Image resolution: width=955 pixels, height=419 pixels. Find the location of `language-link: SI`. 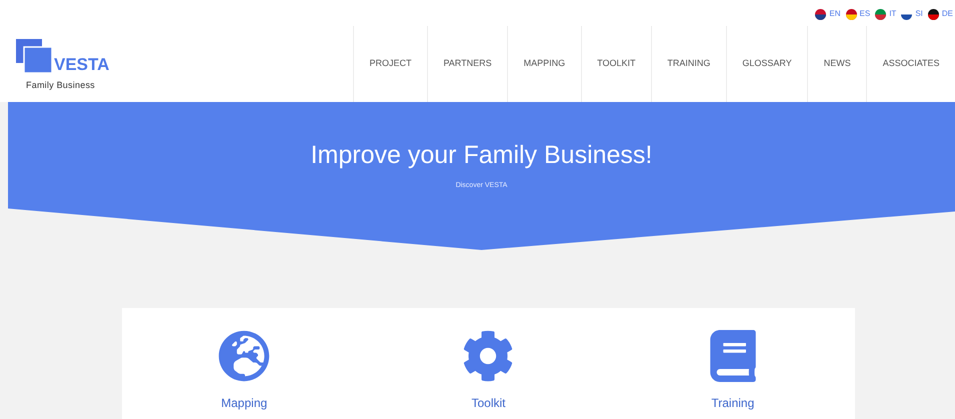

language-link: SI is located at coordinates (919, 14).